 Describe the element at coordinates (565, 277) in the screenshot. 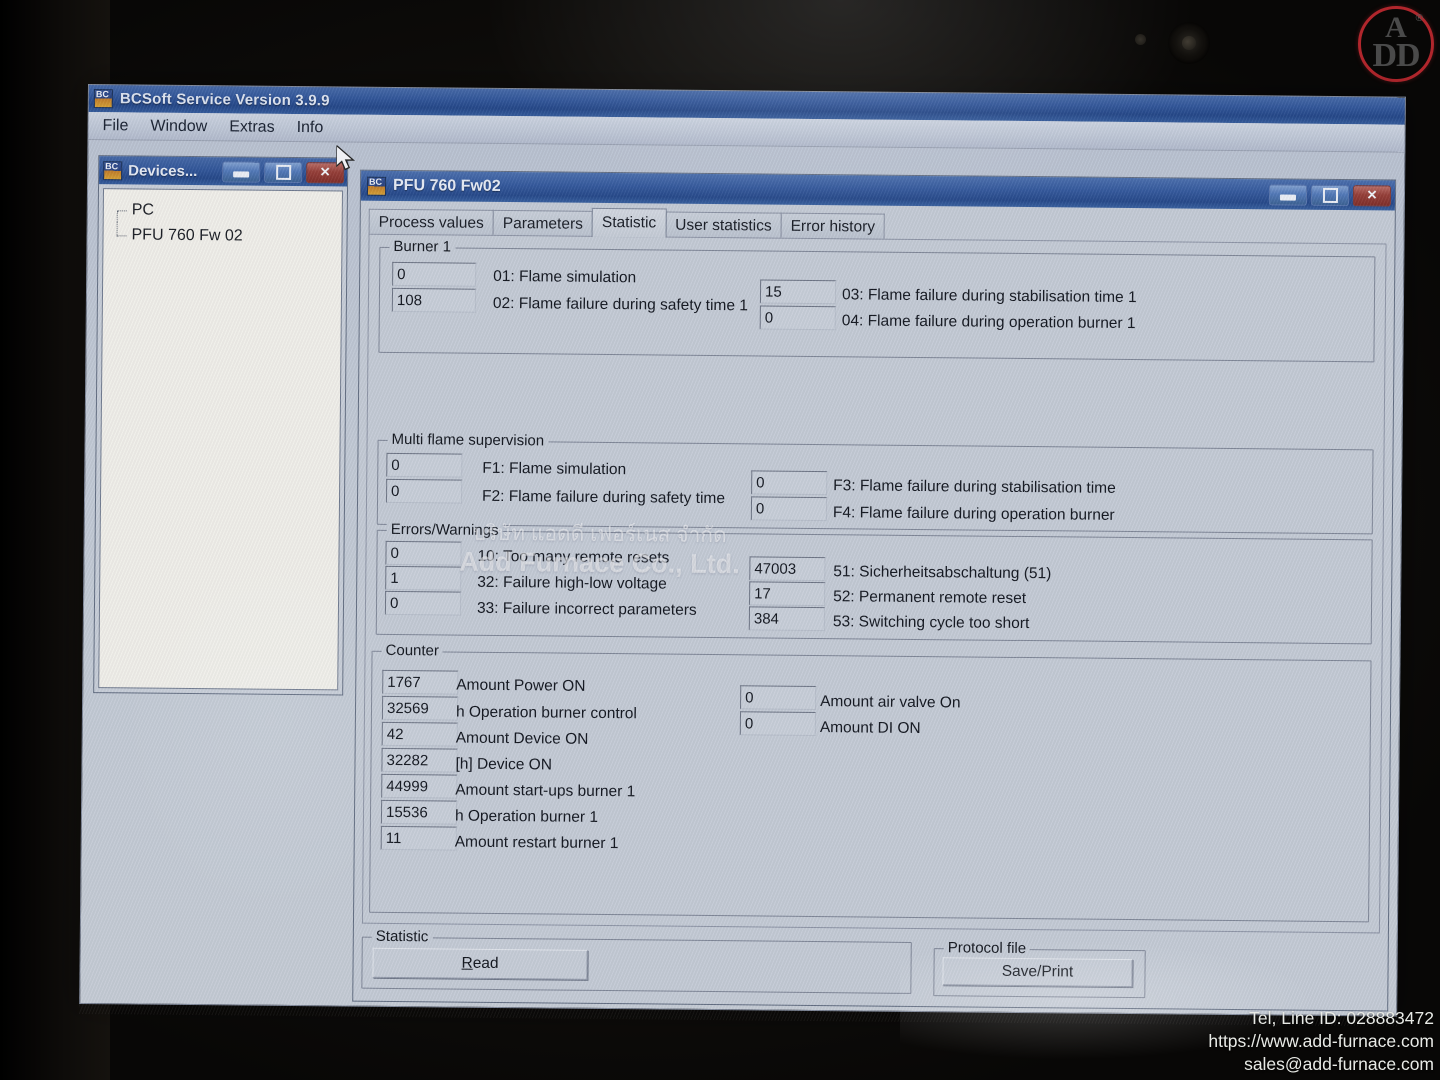

I see `burner1-label-01: 01: Flame simulation` at that location.